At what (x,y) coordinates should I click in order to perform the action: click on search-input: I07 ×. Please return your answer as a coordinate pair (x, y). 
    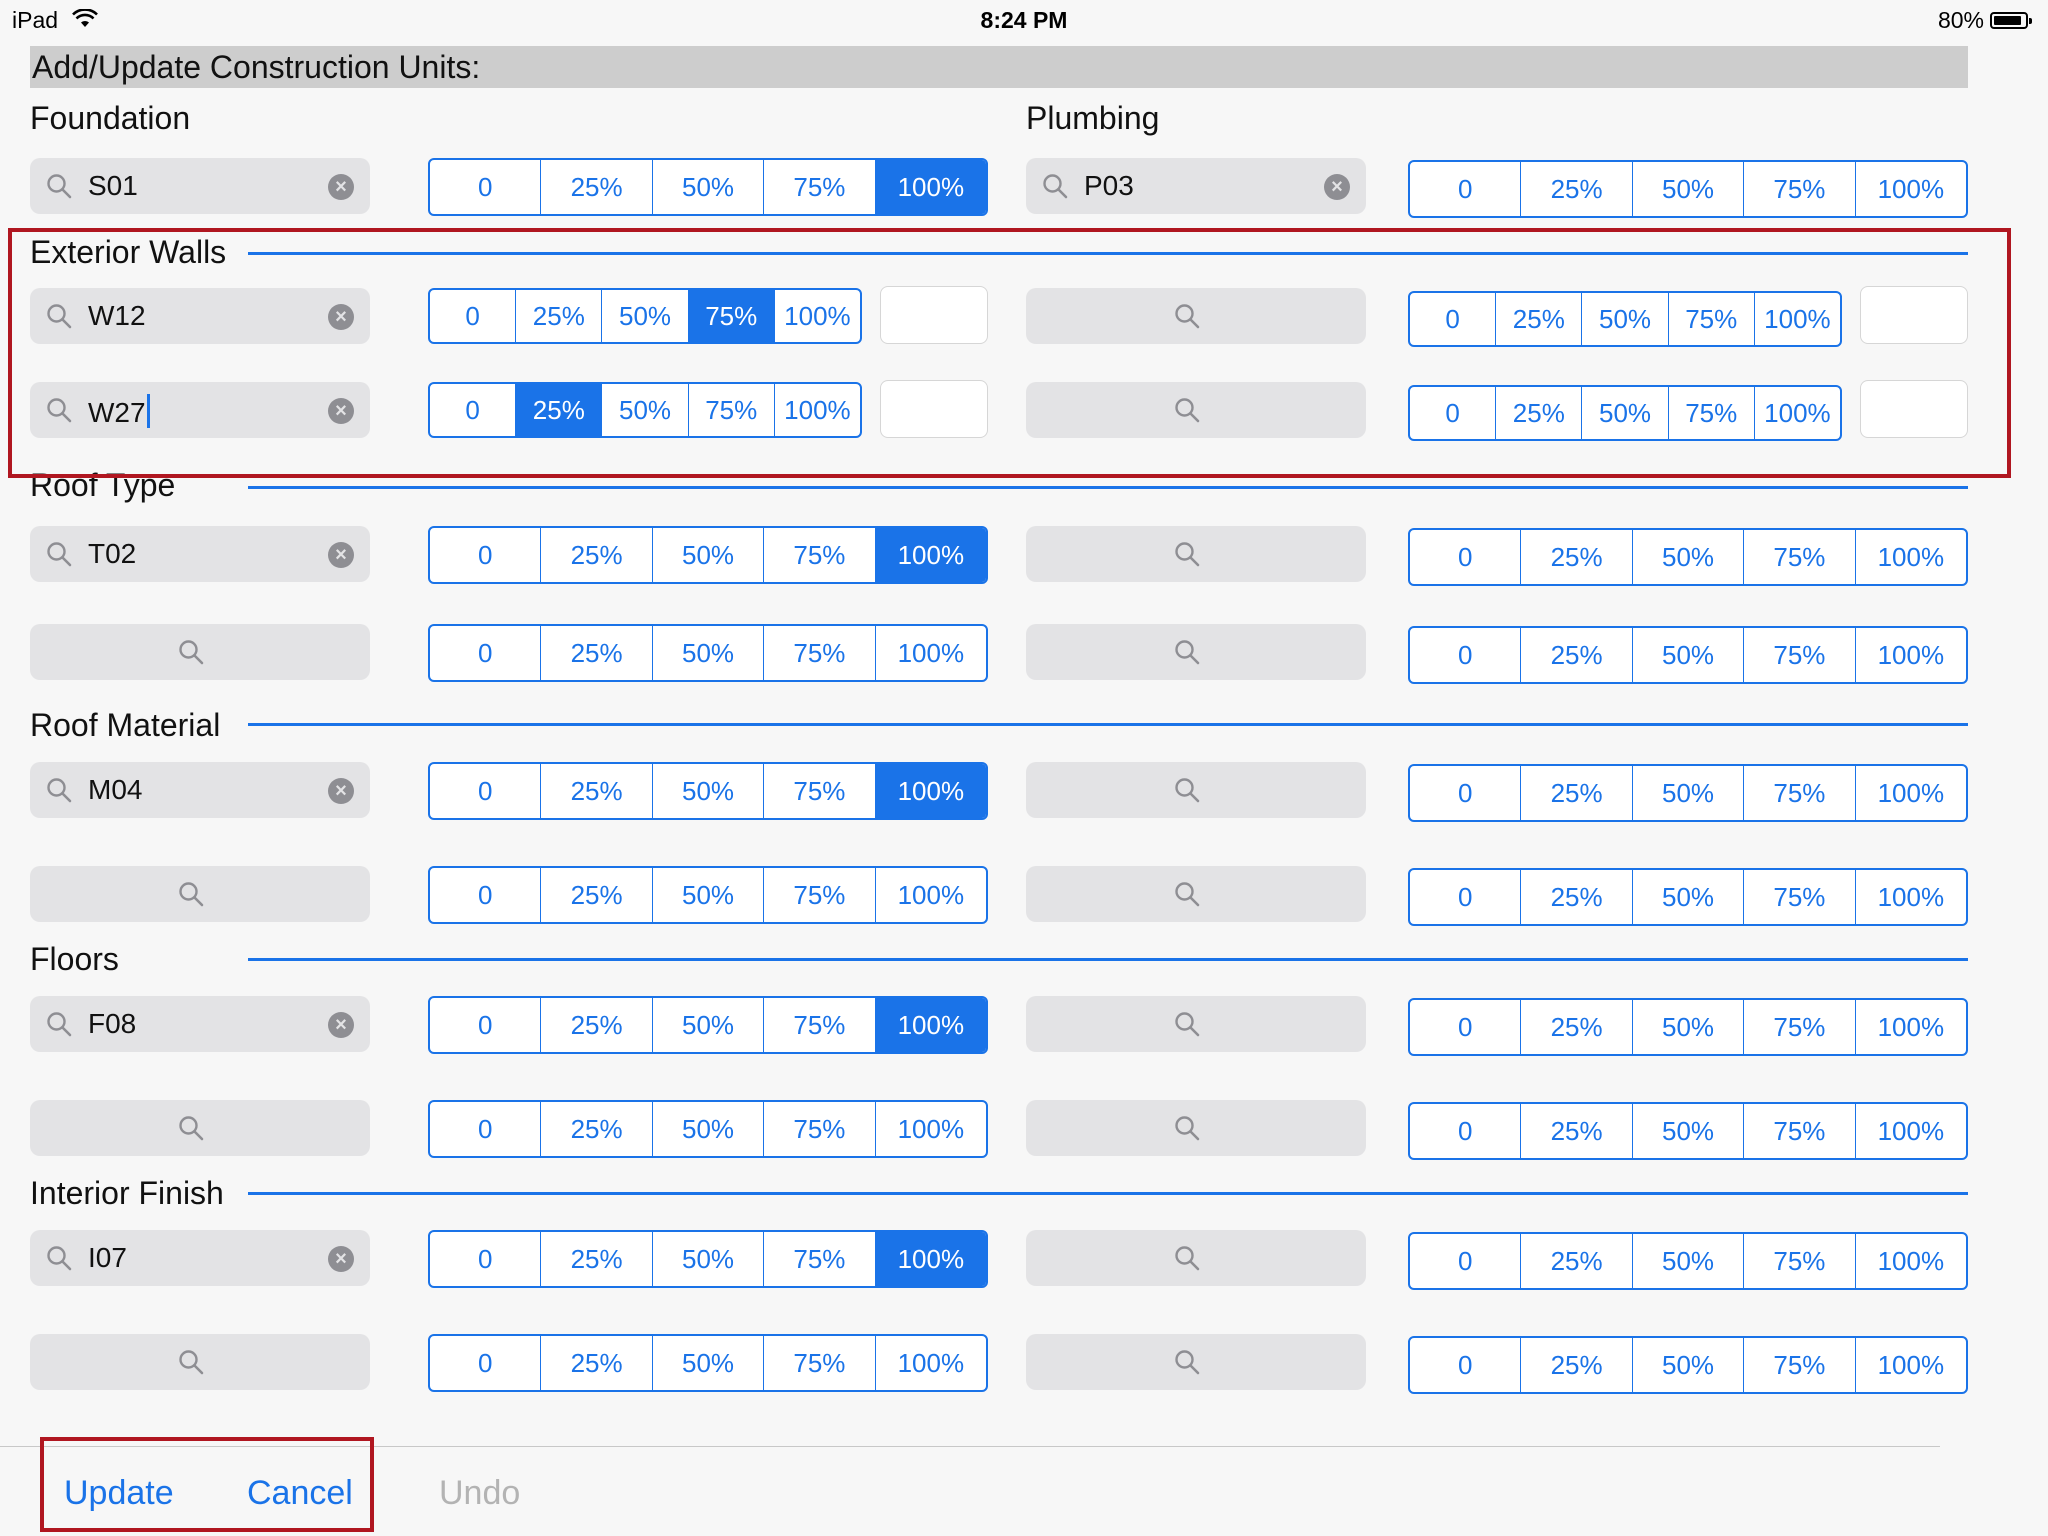
    Looking at the image, I should click on (200, 1258).